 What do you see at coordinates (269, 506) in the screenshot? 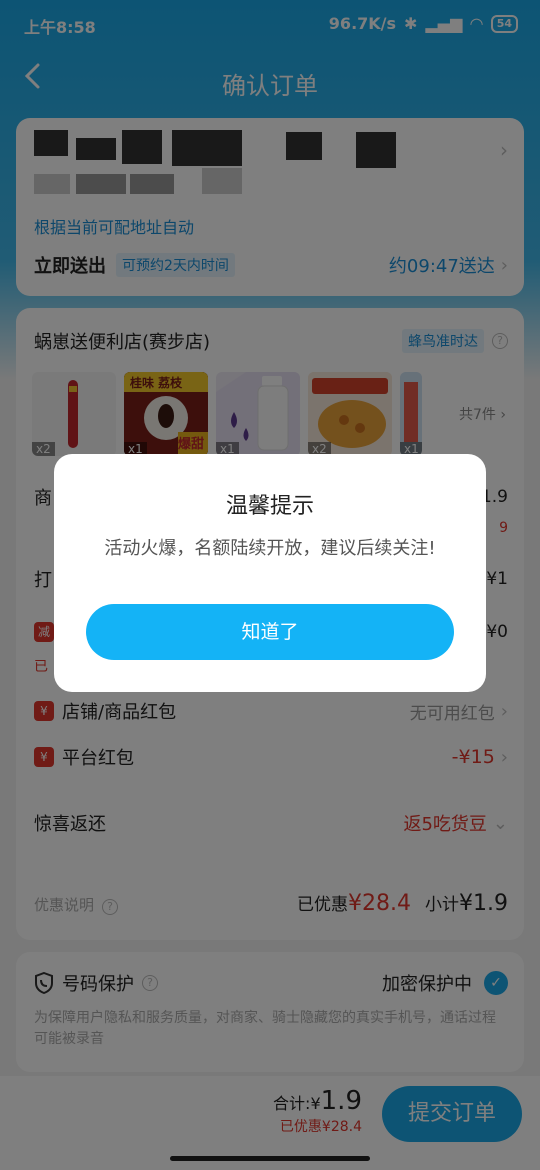
I see `dialog-title: 温馨提示` at bounding box center [269, 506].